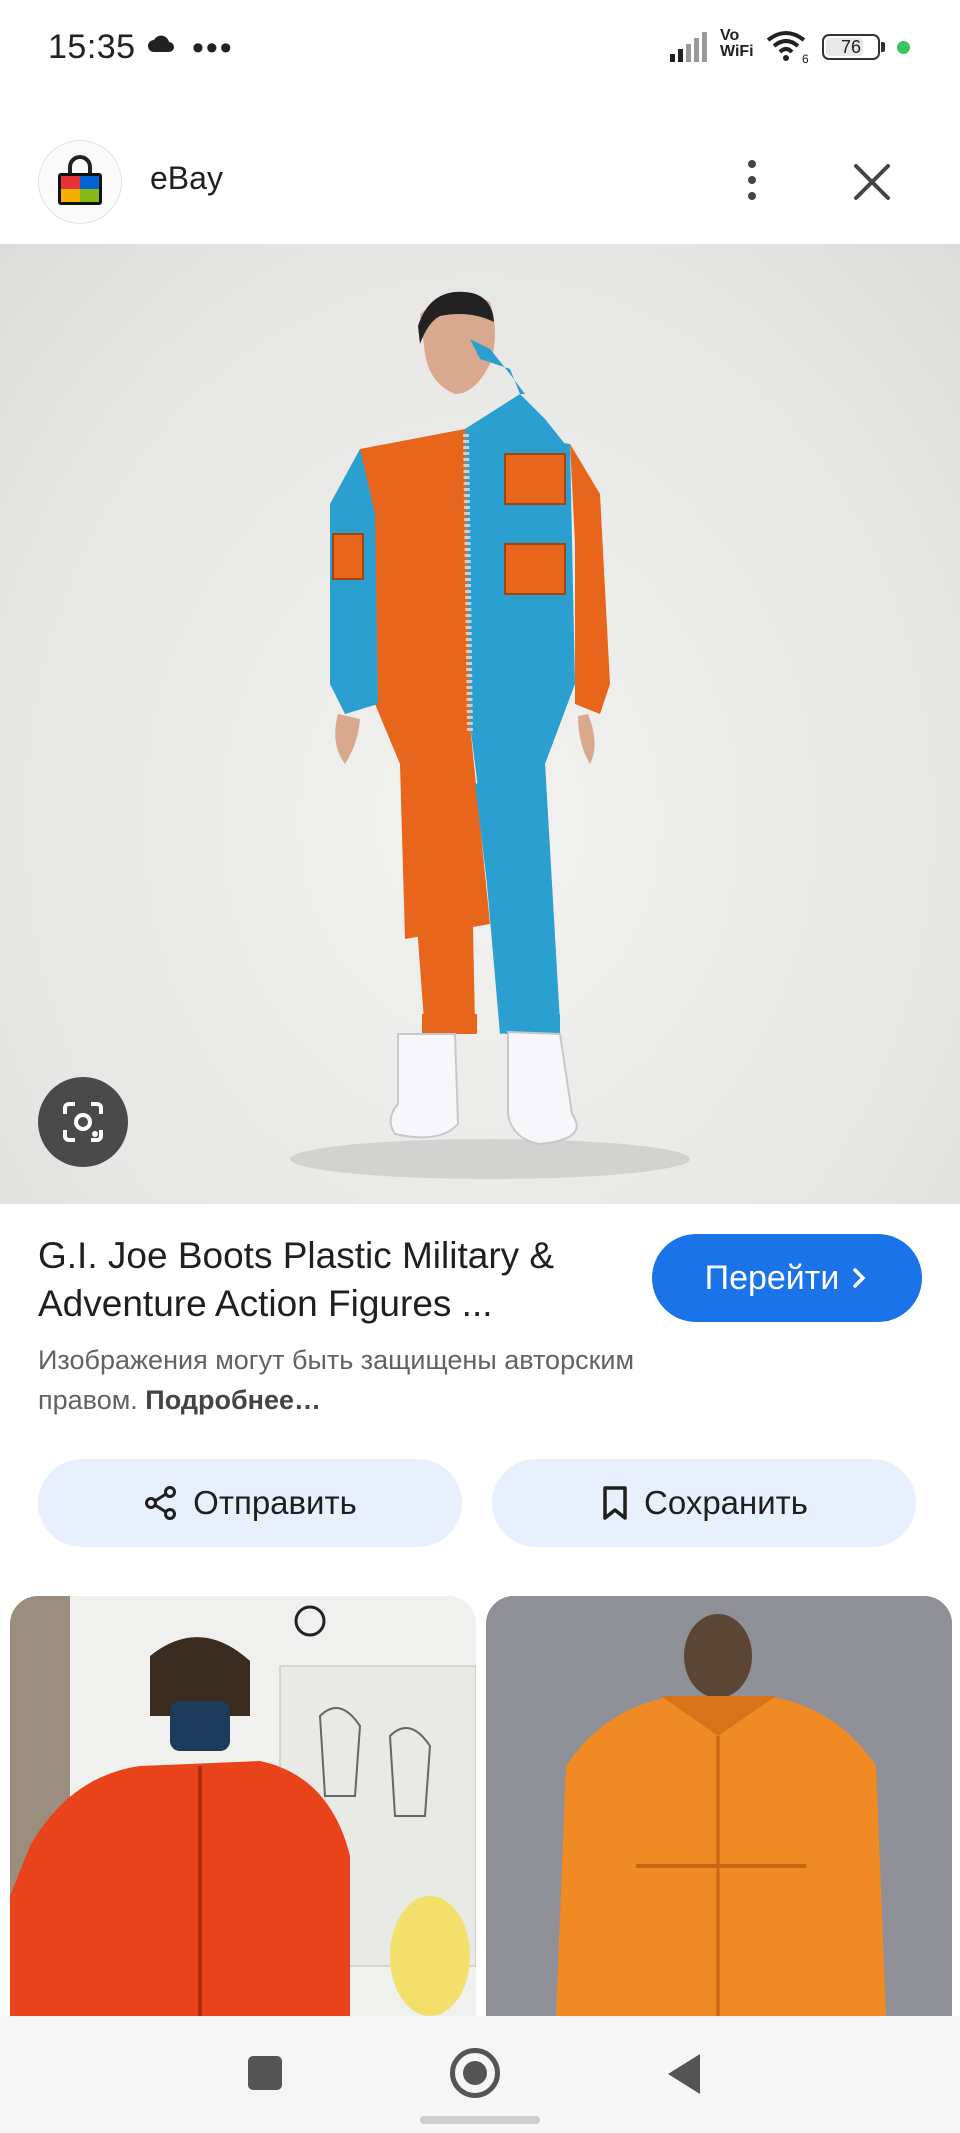 Image resolution: width=960 pixels, height=2133 pixels. Describe the element at coordinates (475, 2073) in the screenshot. I see `home-icon` at that location.